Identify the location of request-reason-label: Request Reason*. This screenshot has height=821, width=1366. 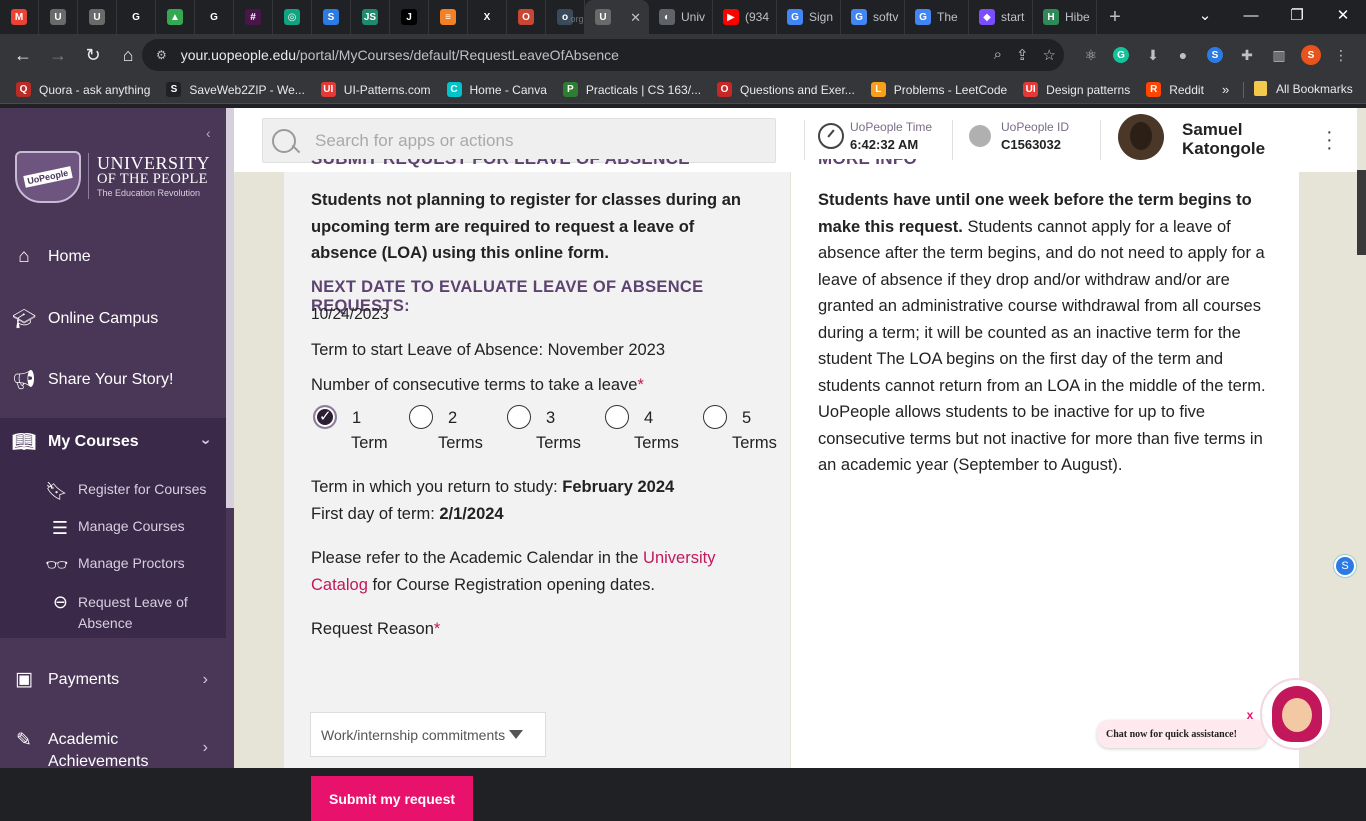
(375, 629).